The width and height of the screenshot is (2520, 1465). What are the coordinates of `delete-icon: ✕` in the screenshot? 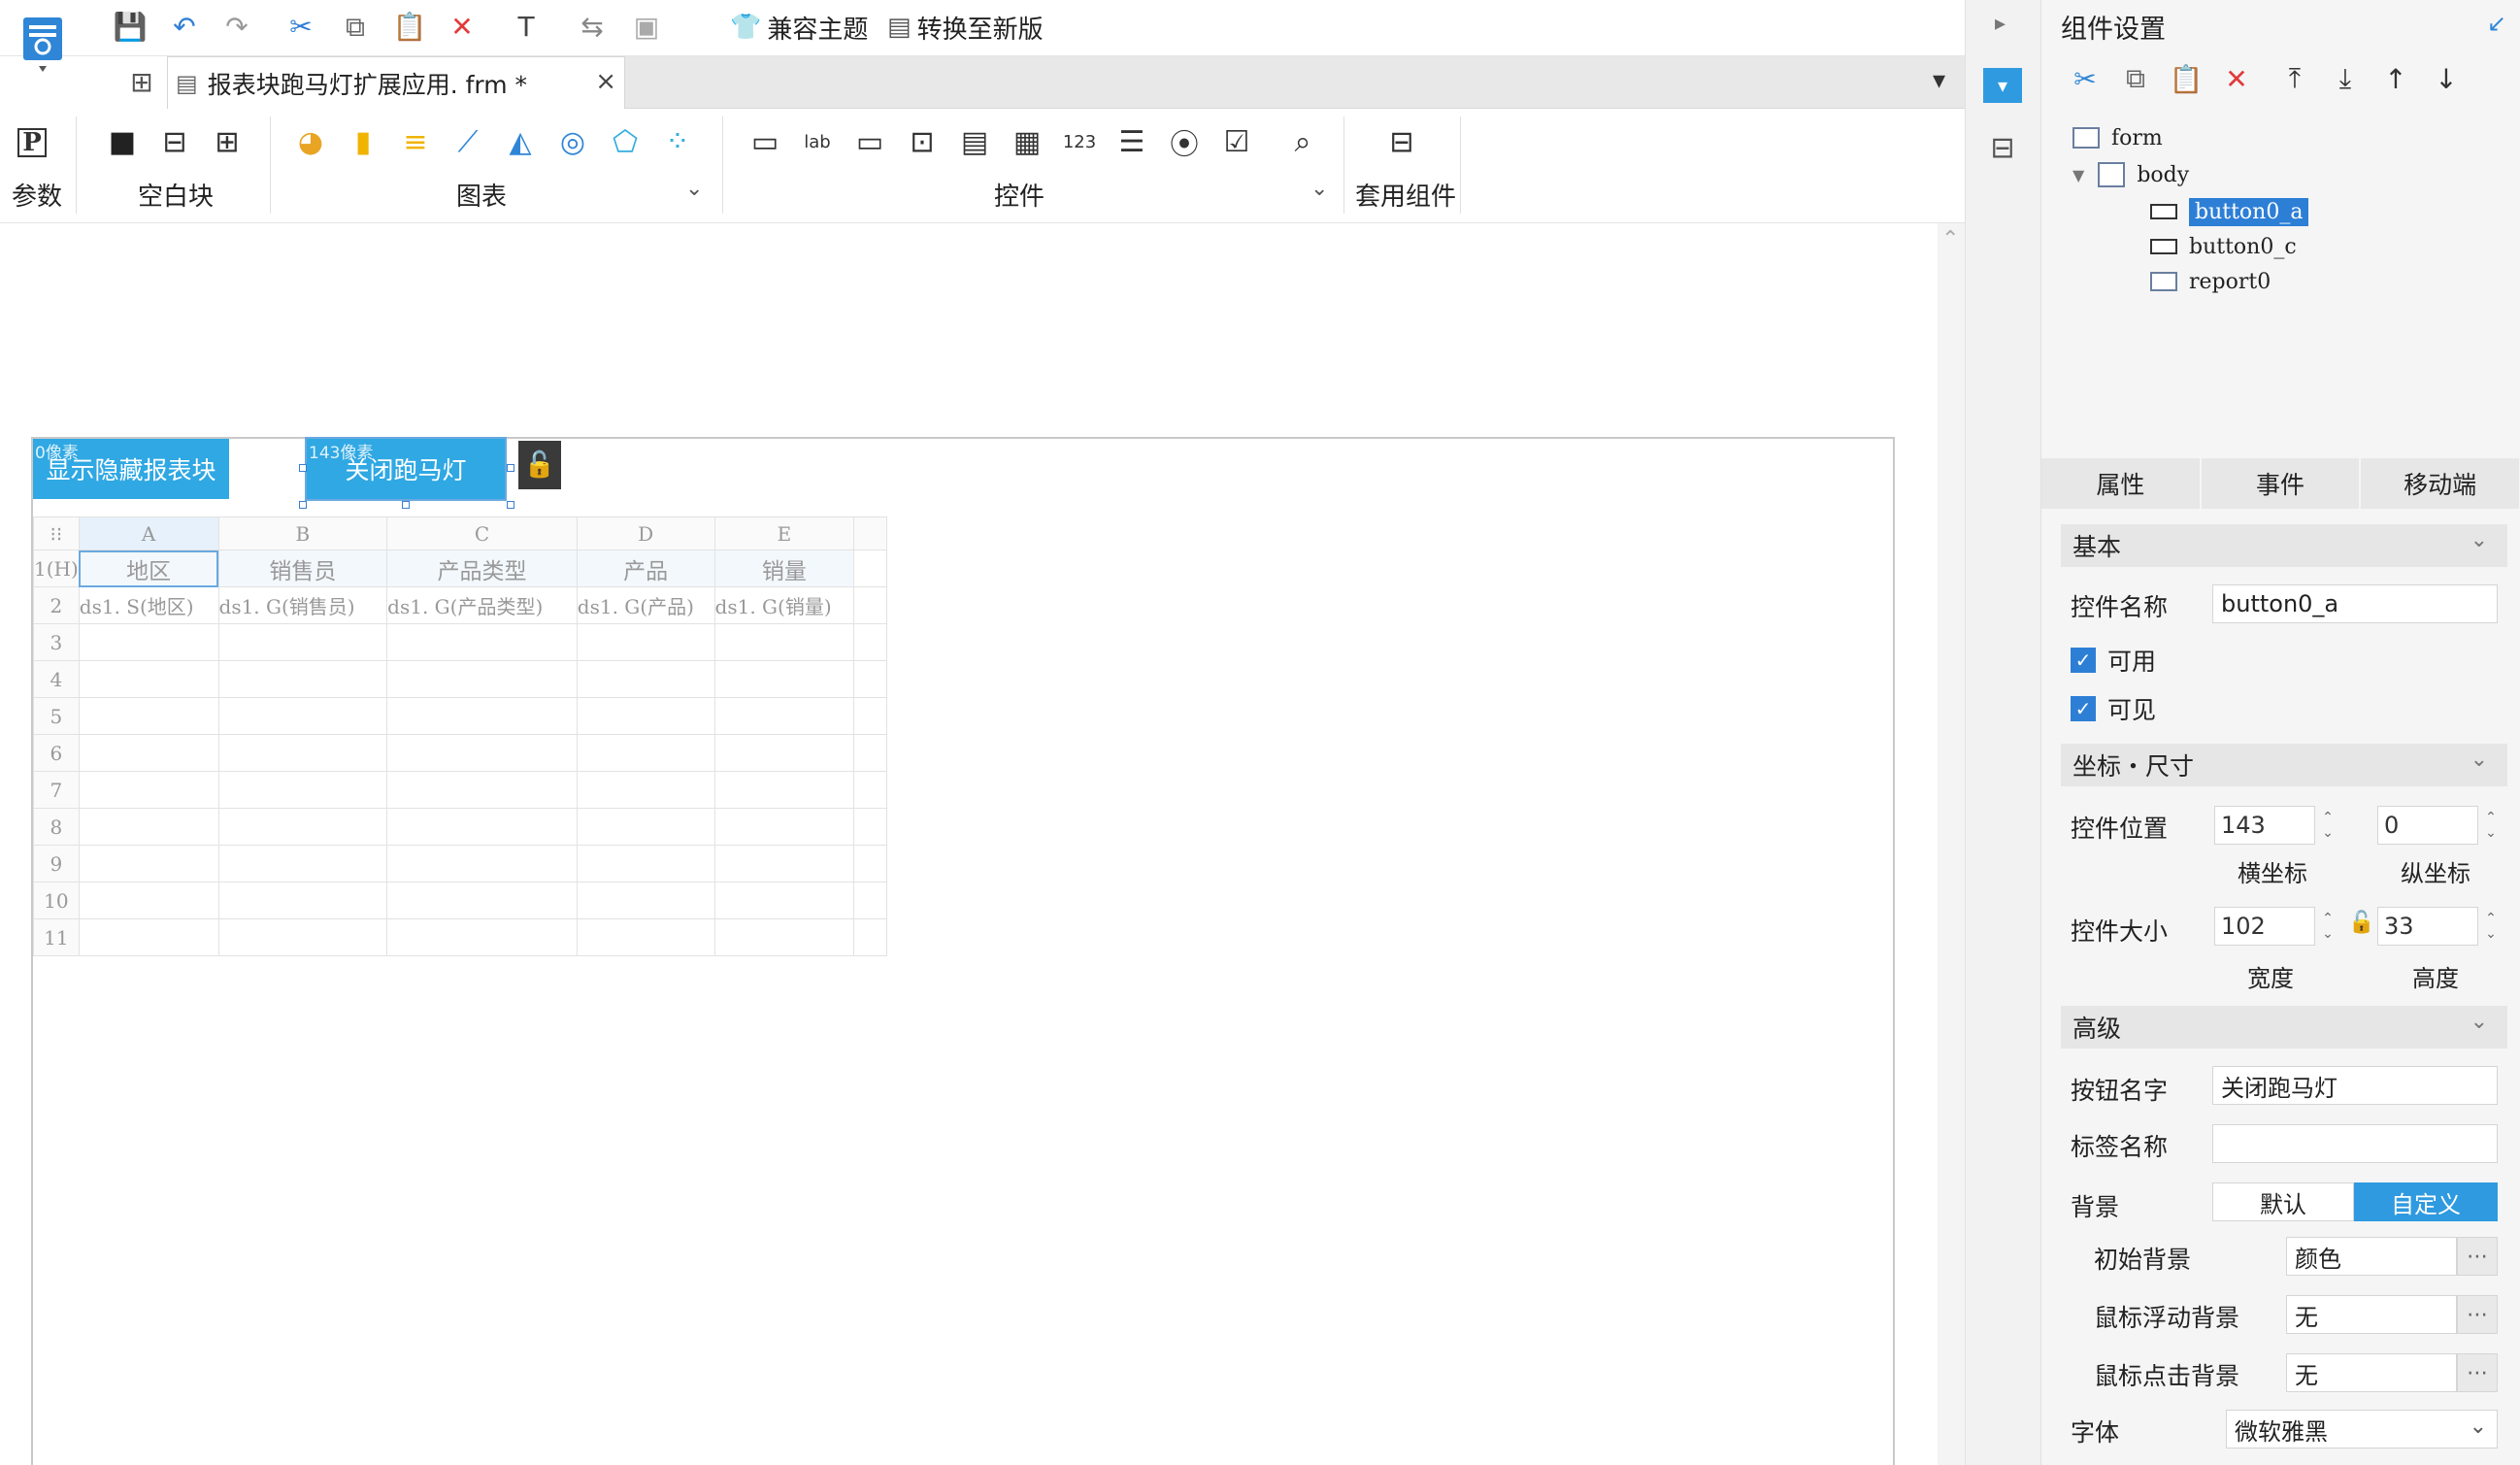 It's located at (462, 27).